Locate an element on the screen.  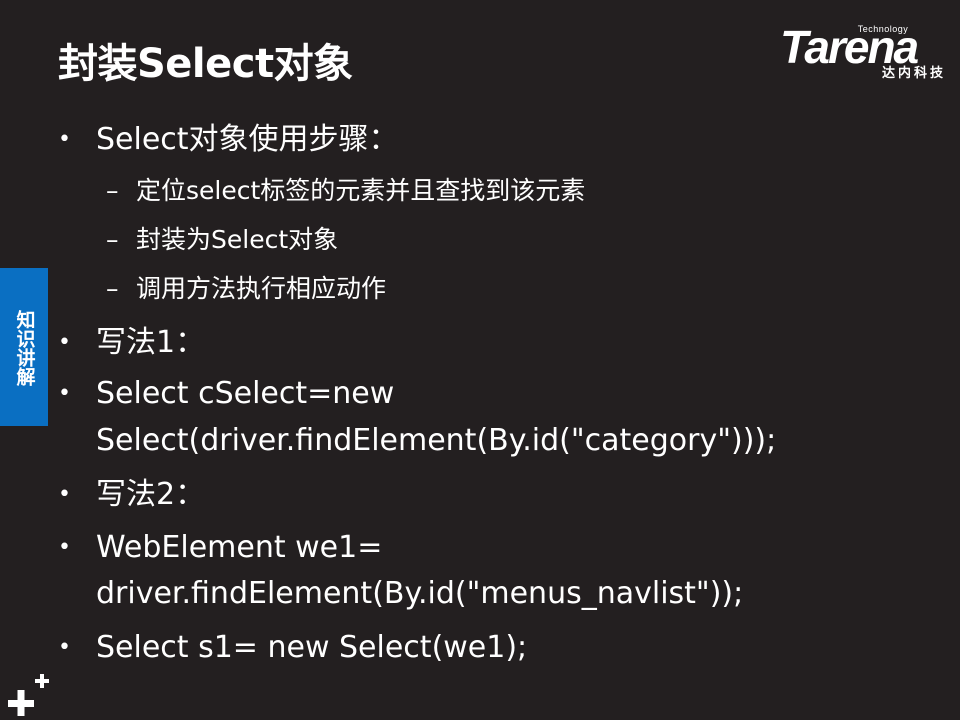
logo-wordmark: Tarena is located at coordinates (849, 47).